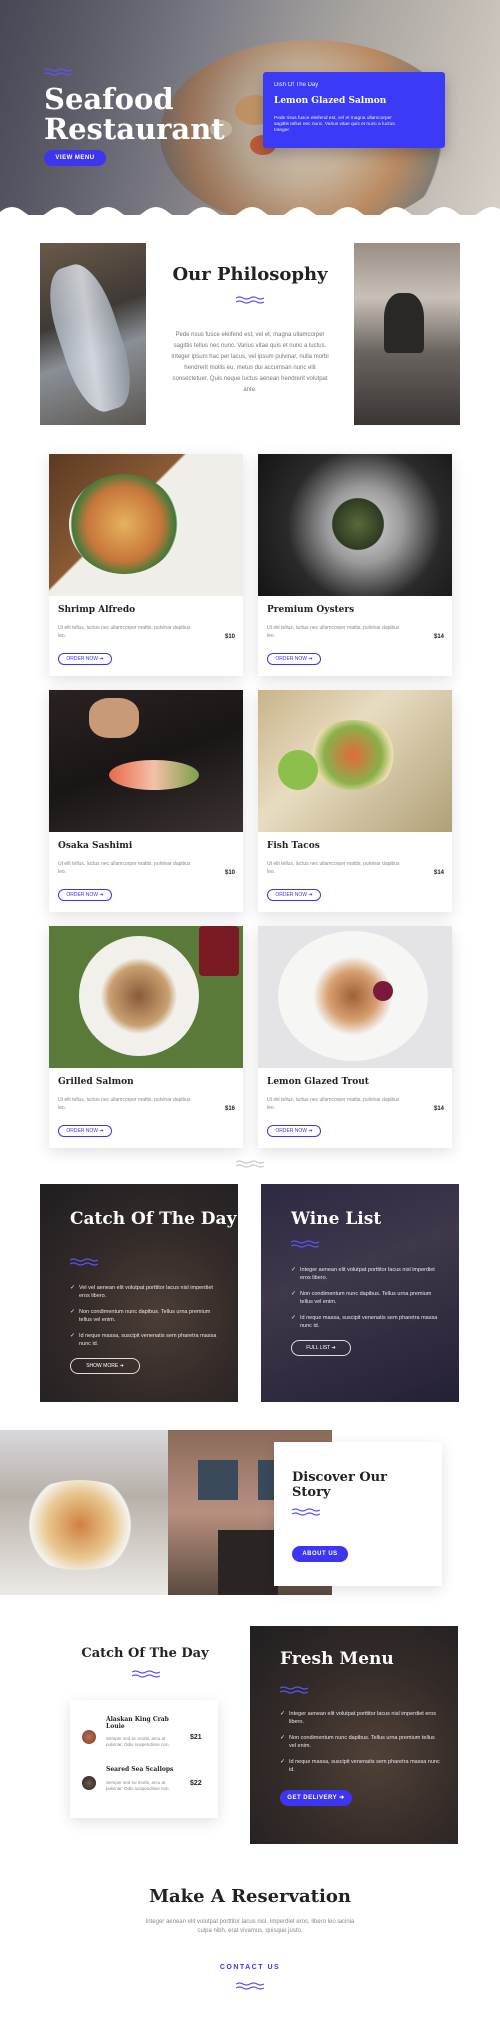  What do you see at coordinates (355, 997) in the screenshot?
I see `lemon-glazed-trout-image` at bounding box center [355, 997].